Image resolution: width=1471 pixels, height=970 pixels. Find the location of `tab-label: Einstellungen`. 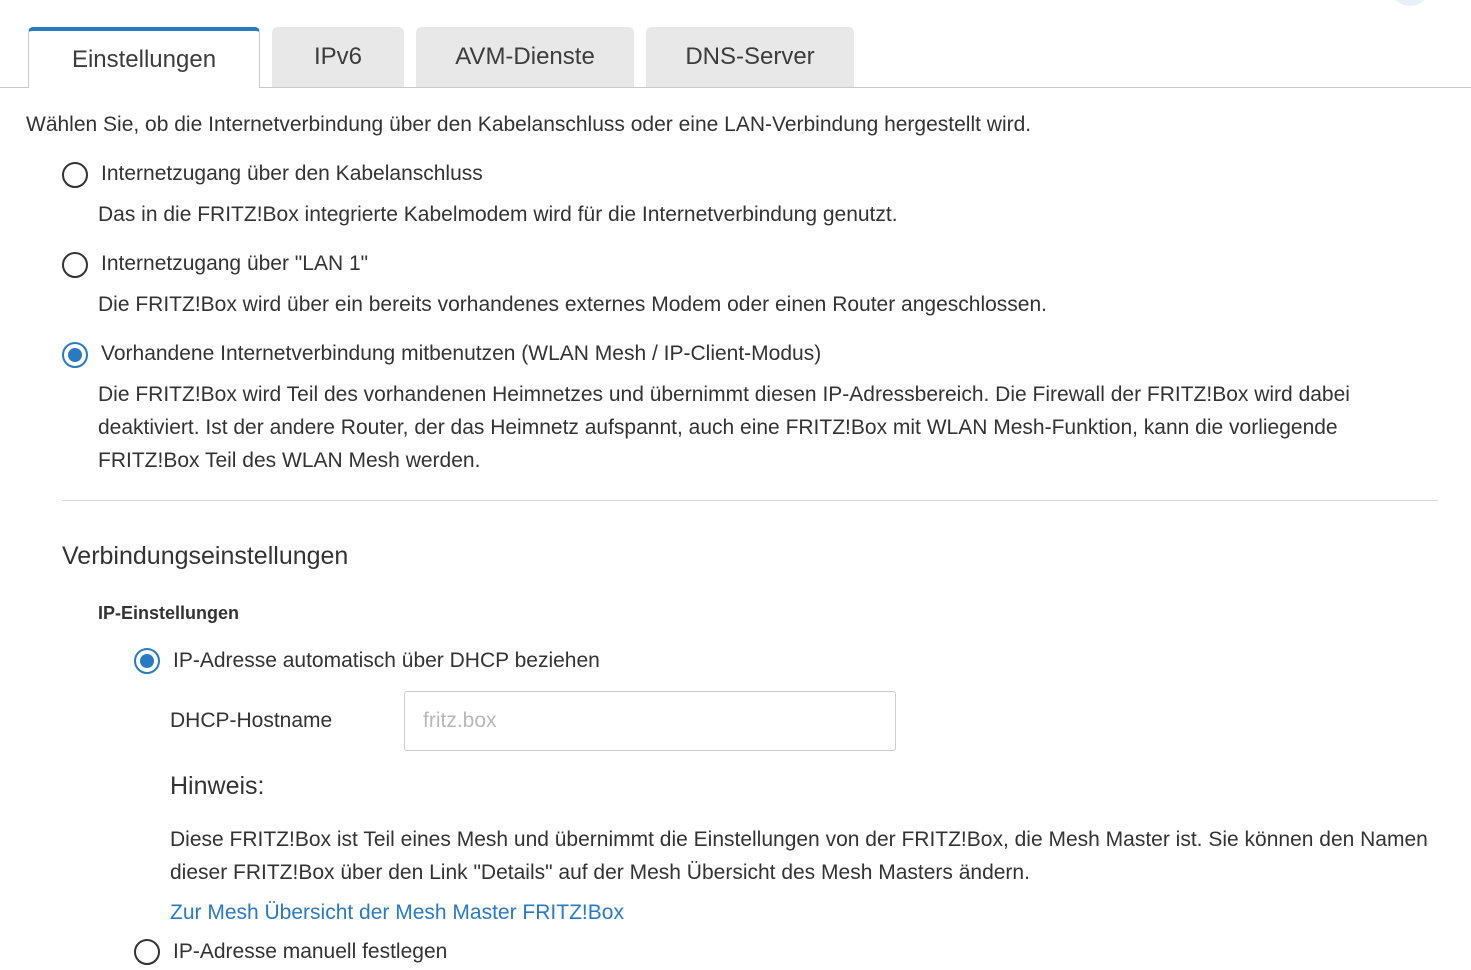

tab-label: Einstellungen is located at coordinates (144, 59).